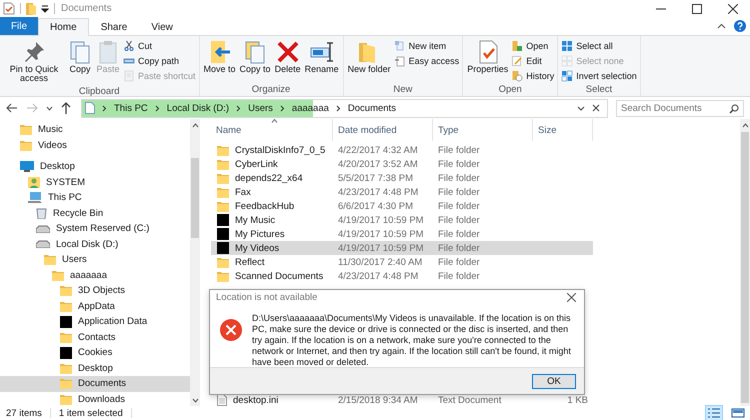  What do you see at coordinates (34, 62) in the screenshot?
I see `ribbon-button: Pin to Quick access` at bounding box center [34, 62].